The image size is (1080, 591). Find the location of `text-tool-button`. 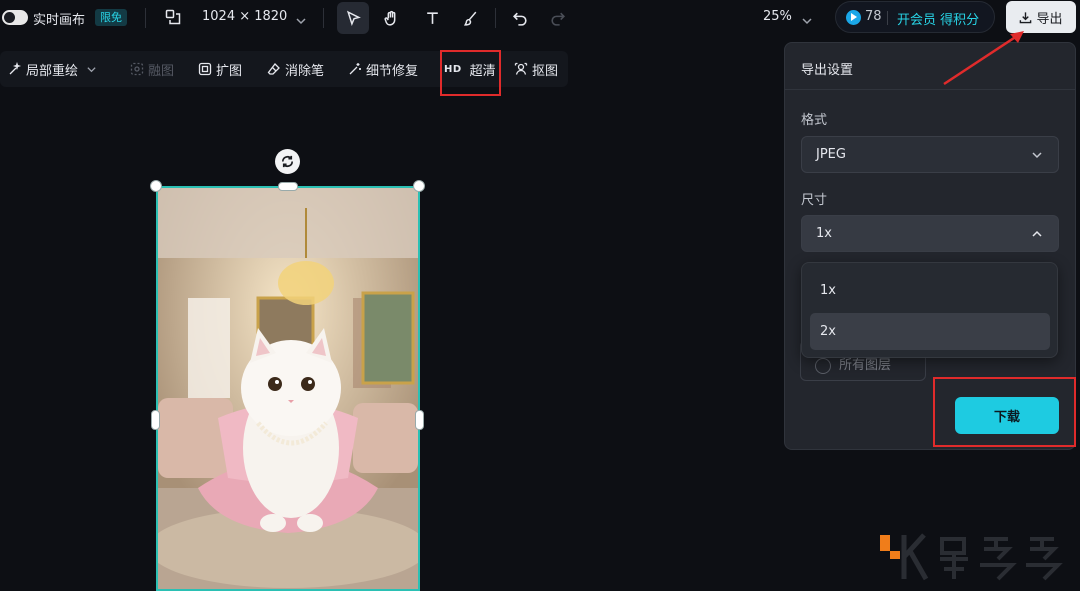

text-tool-button is located at coordinates (432, 18).